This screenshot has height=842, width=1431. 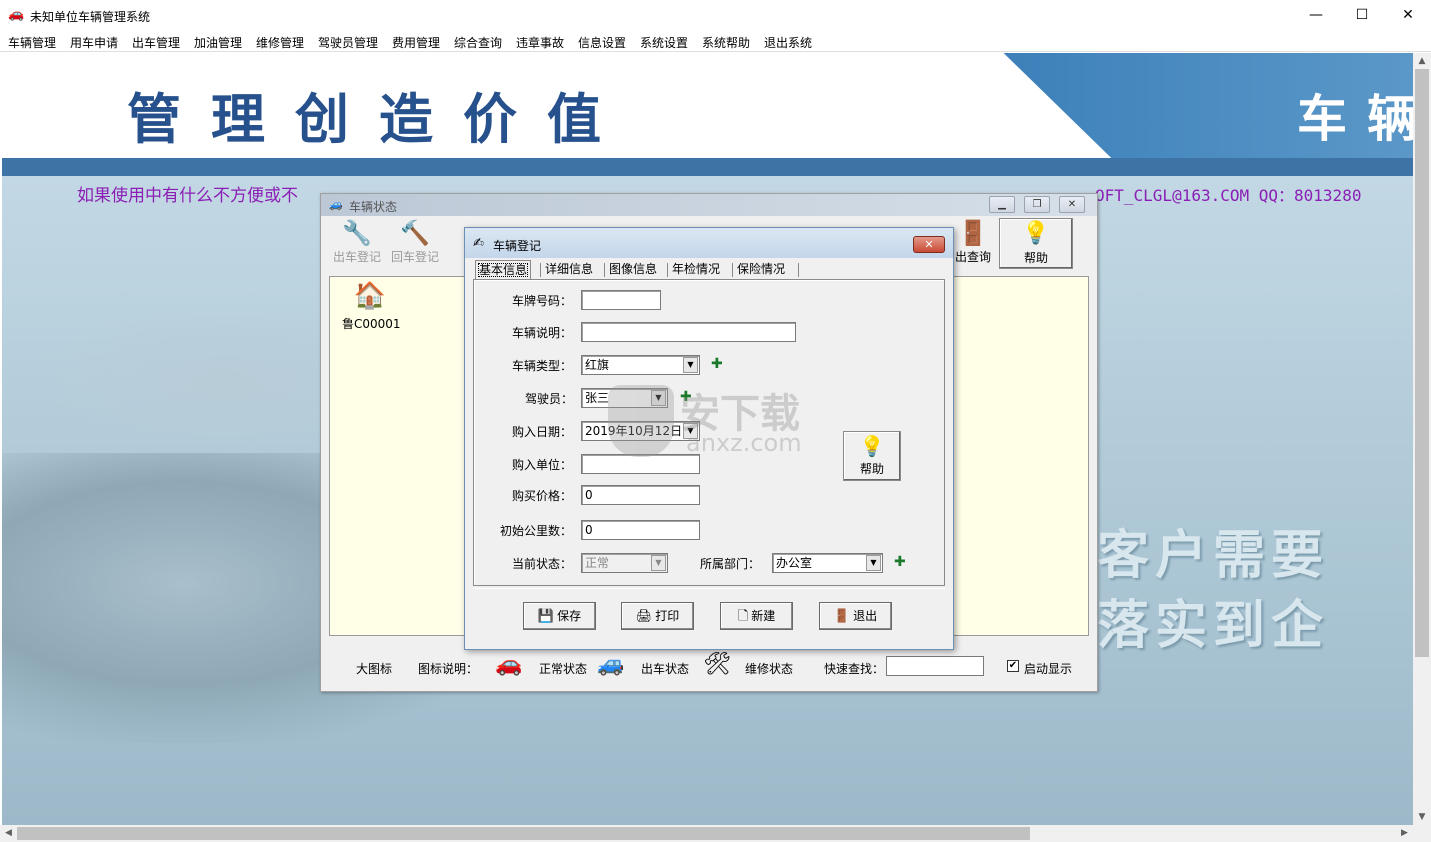 What do you see at coordinates (730, 564) in the screenshot?
I see `department-label: 所属部门：` at bounding box center [730, 564].